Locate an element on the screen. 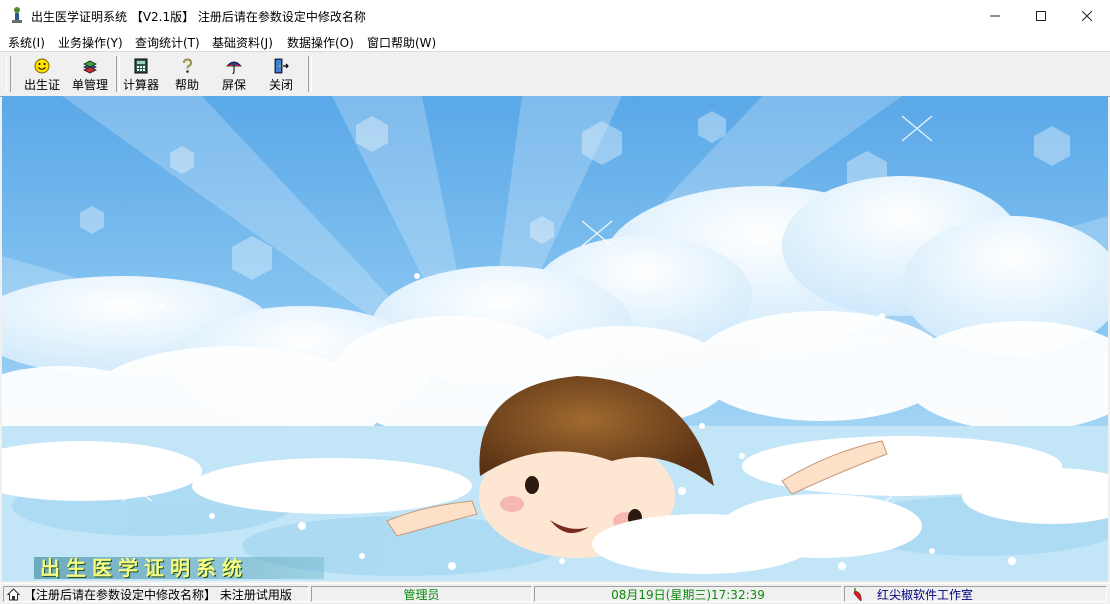 The width and height of the screenshot is (1110, 604). form-manage-button: 单管理 is located at coordinates (90, 74).